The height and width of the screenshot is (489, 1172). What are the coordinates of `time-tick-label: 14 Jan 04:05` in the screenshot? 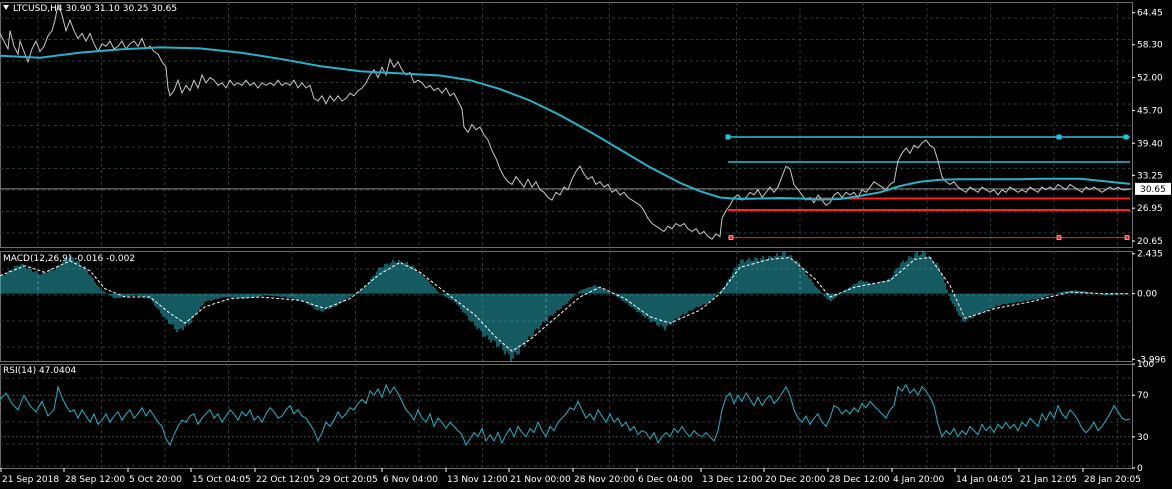 It's located at (984, 480).